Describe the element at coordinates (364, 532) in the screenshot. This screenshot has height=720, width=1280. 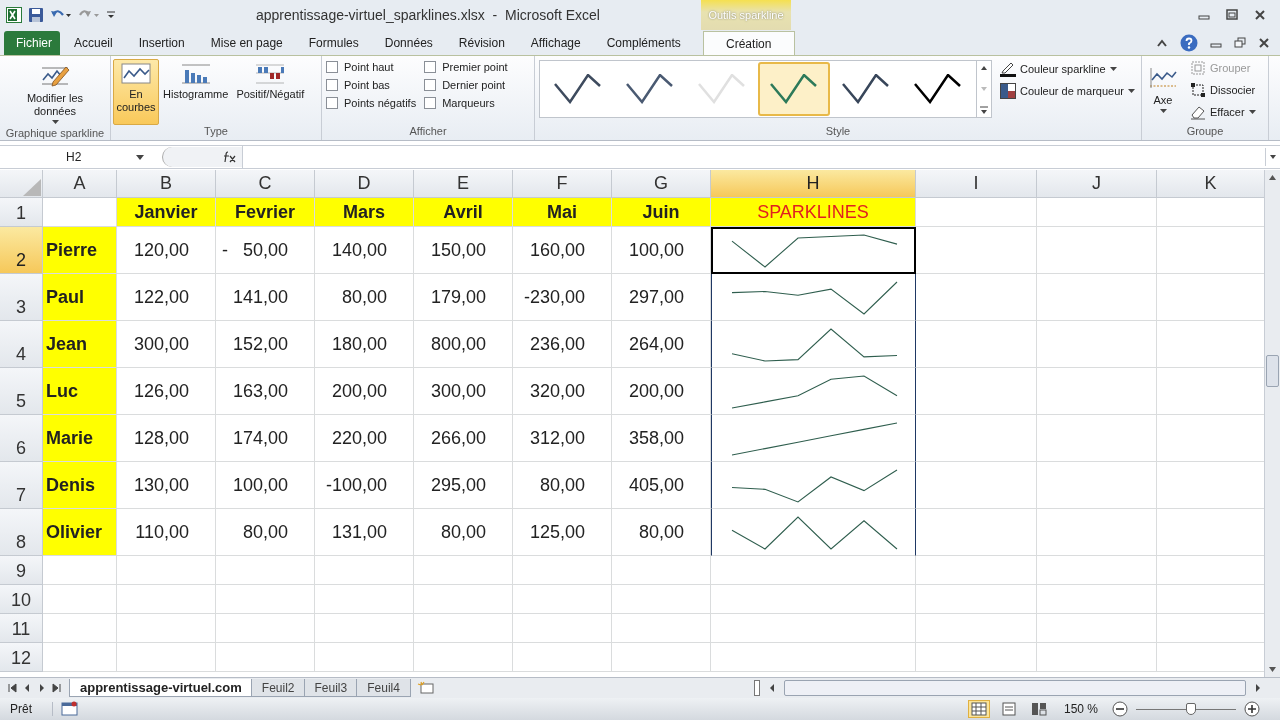
I see `table-cell: 131,00` at that location.